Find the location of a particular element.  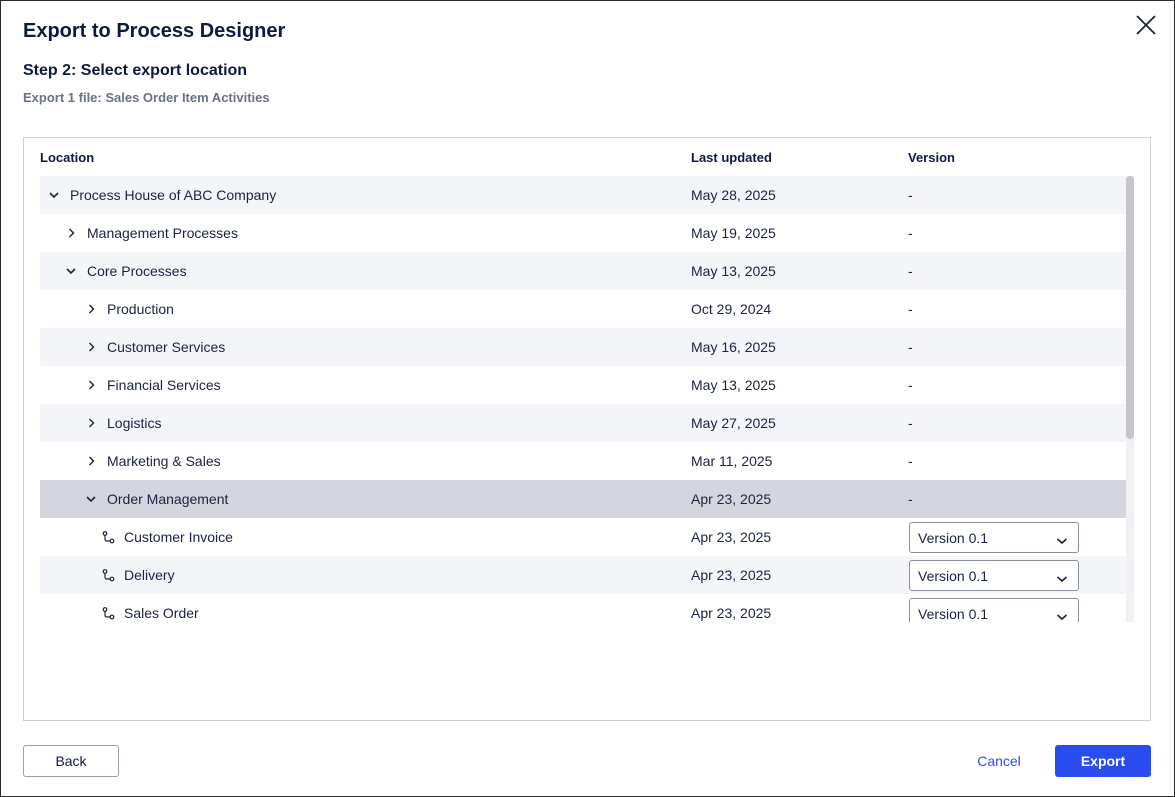

location-cell: Financial Services is located at coordinates (153, 385).